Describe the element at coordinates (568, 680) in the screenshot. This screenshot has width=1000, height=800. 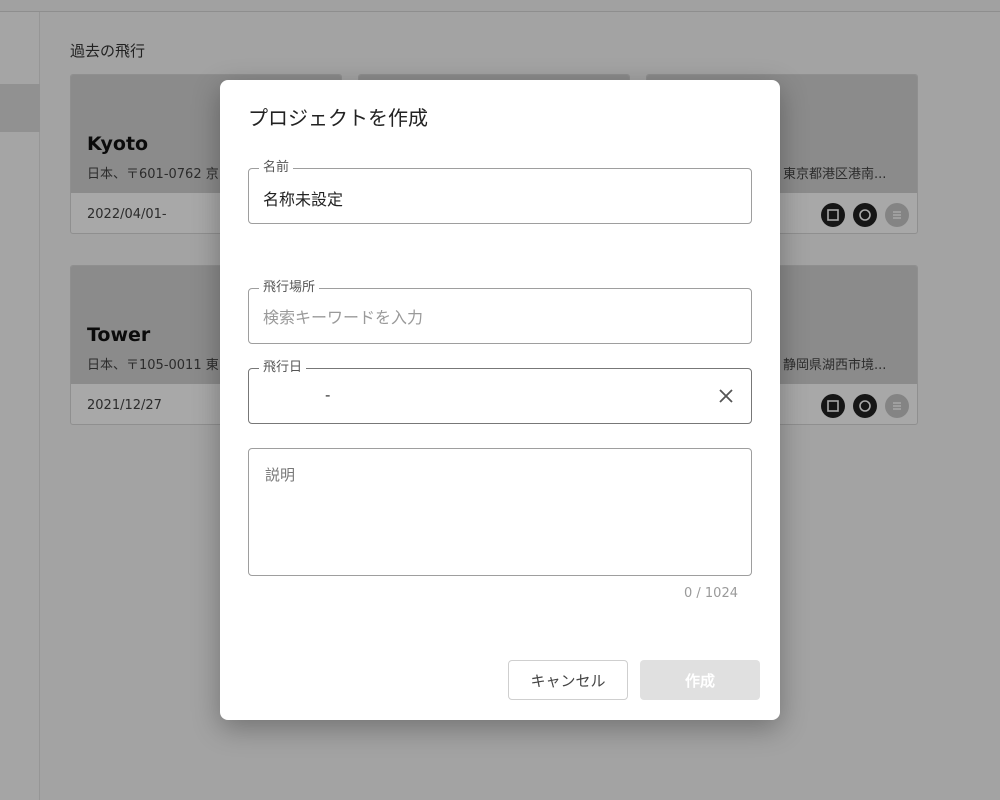
I see `cancel-button: キャンセル` at that location.